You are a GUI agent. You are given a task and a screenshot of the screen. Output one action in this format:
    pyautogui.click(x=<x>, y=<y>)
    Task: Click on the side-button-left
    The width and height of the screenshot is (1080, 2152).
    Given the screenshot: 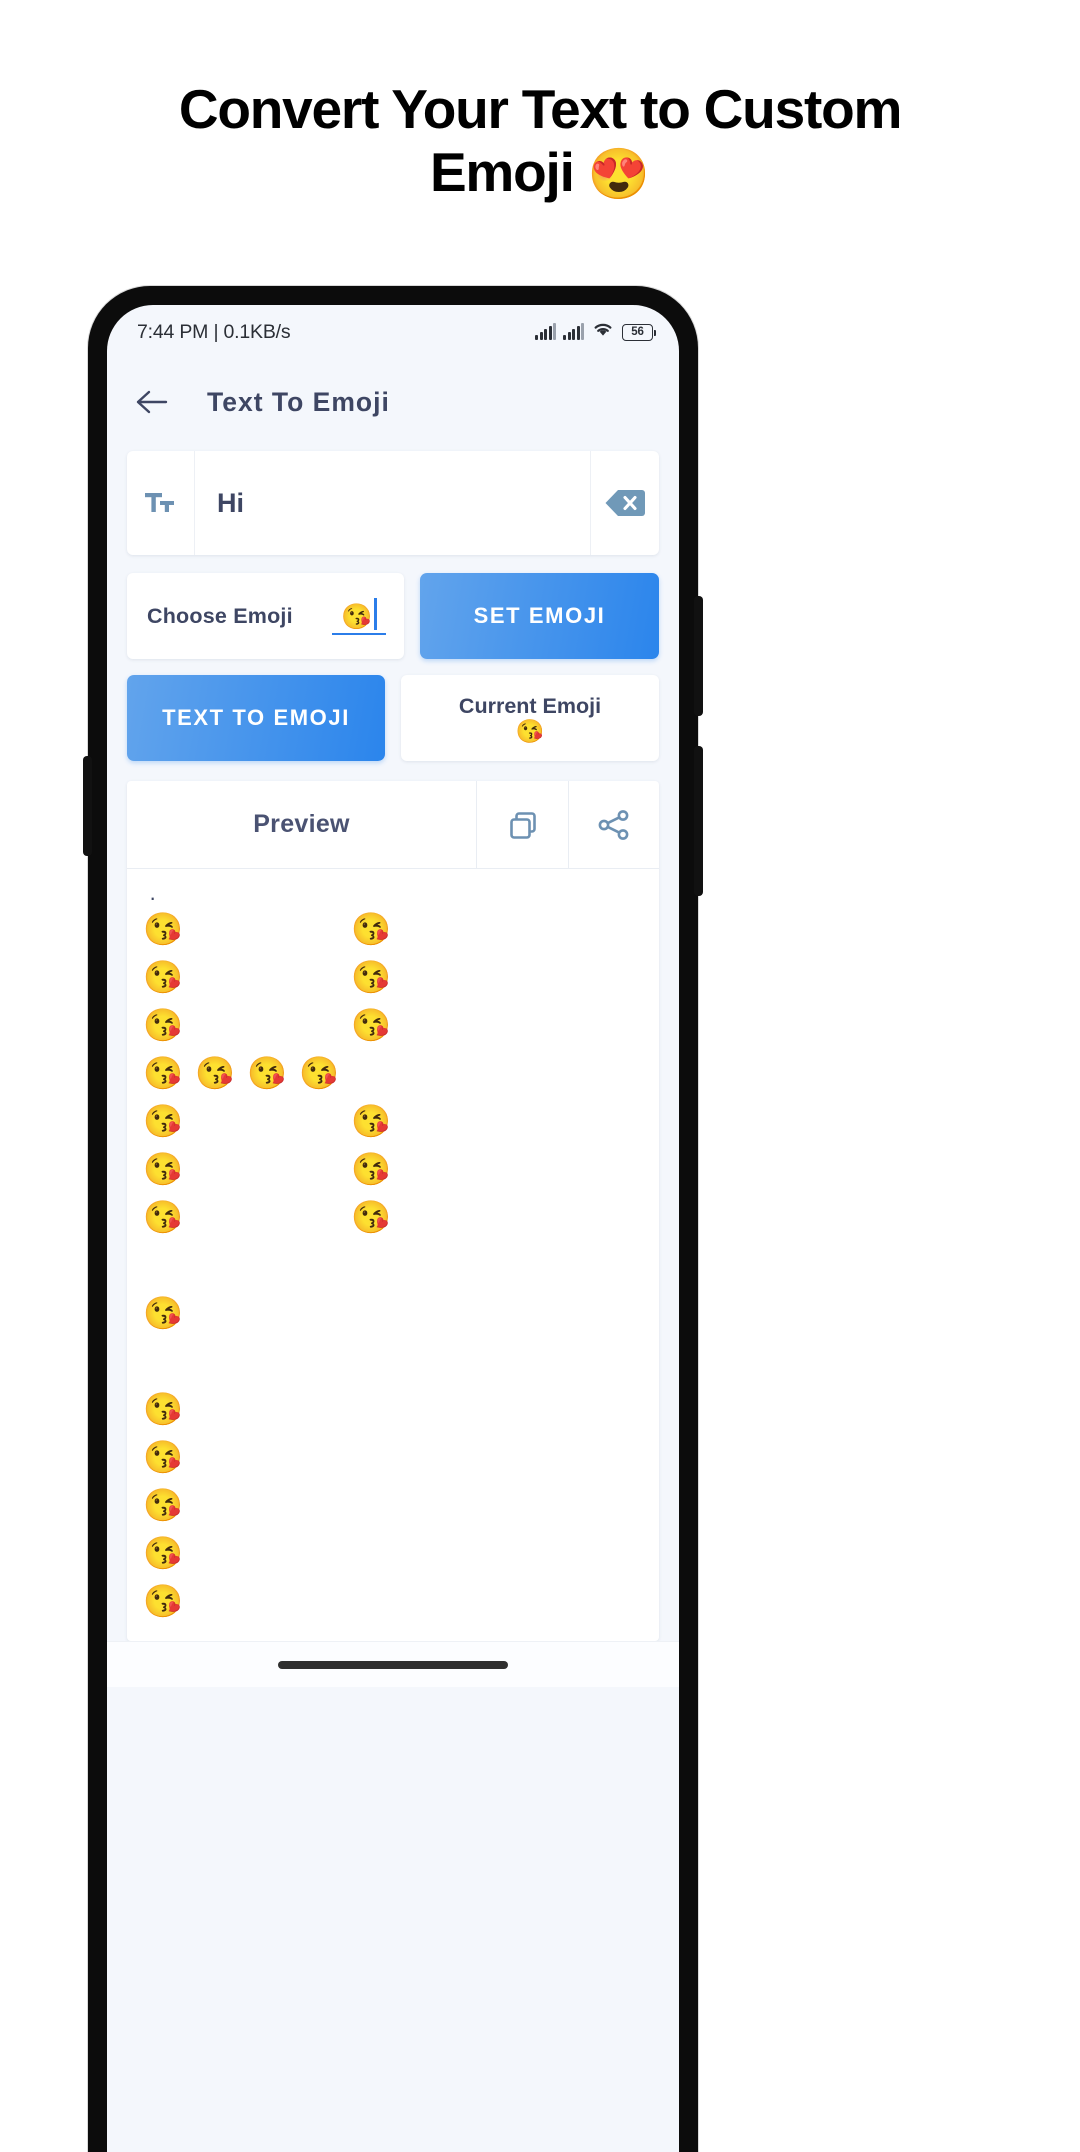 What is the action you would take?
    pyautogui.click(x=87, y=806)
    